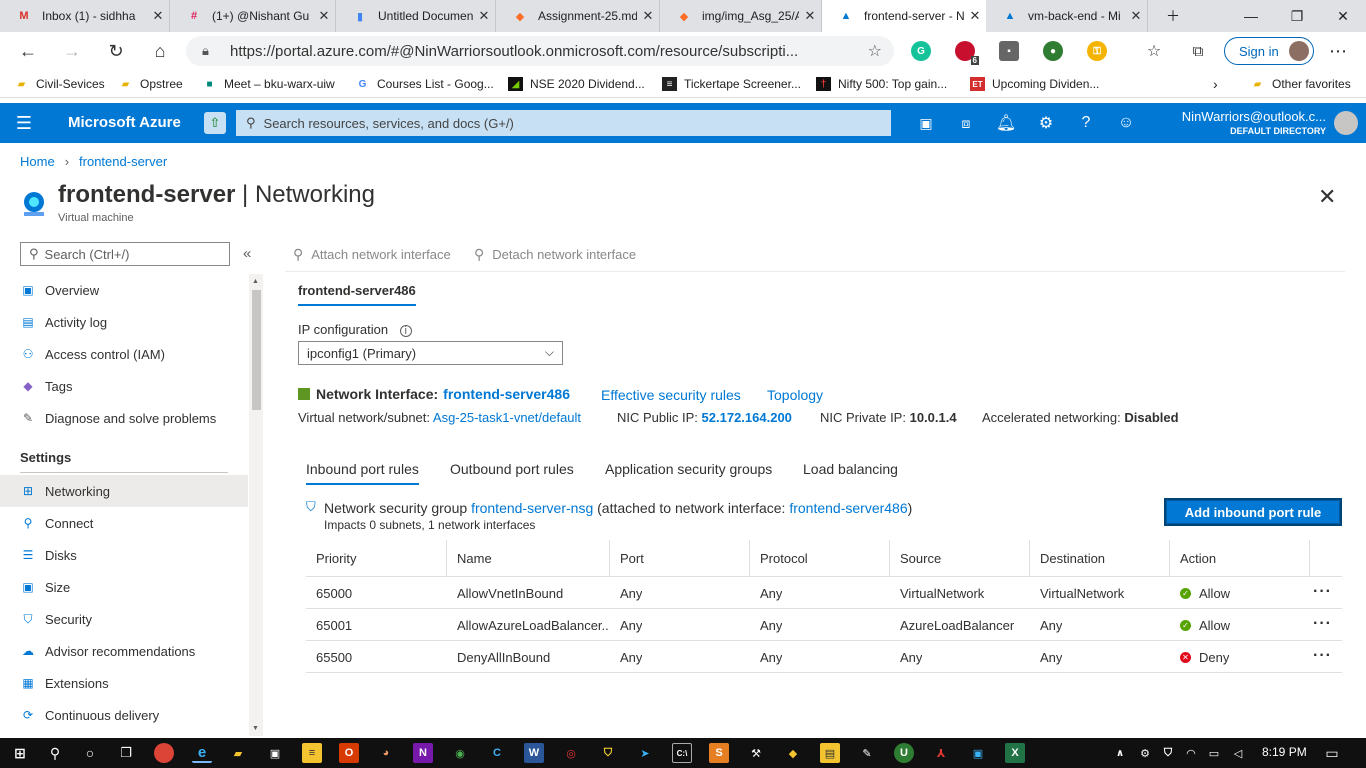 This screenshot has height=768, width=1366. I want to click on info-icon: i, so click(405, 331).